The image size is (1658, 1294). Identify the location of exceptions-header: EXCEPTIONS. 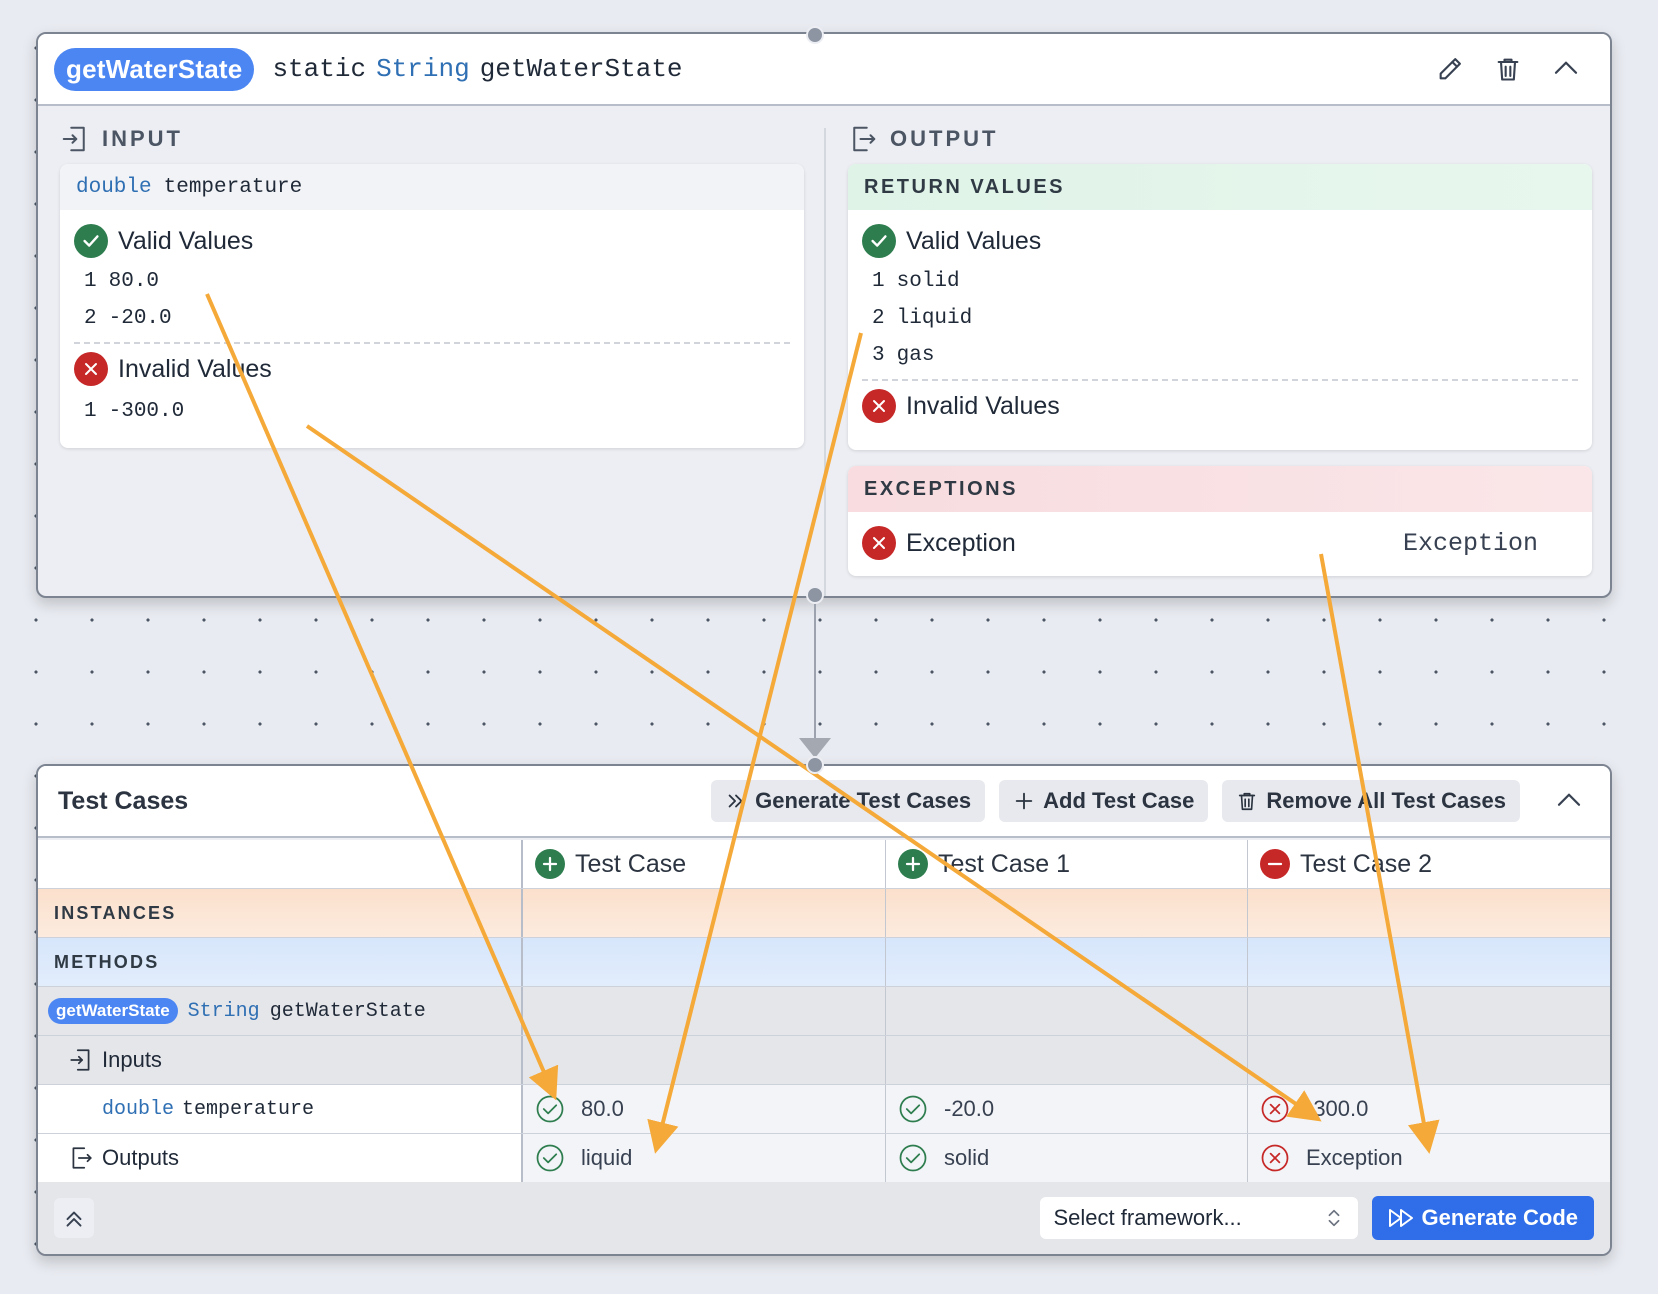
(1220, 489).